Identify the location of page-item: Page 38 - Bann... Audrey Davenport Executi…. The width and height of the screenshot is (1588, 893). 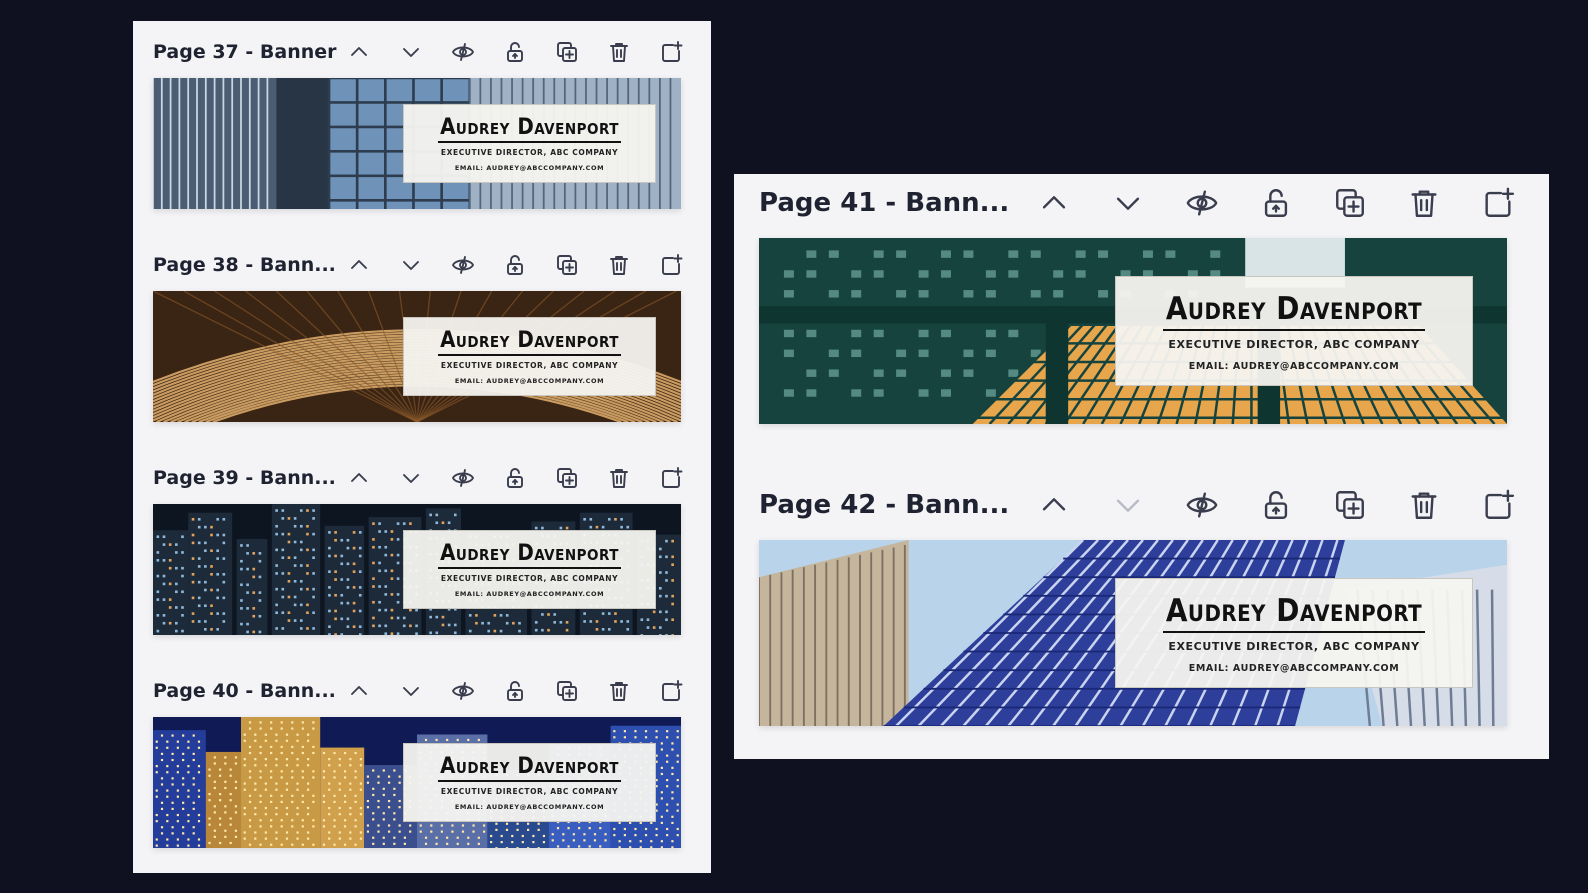
(418, 332).